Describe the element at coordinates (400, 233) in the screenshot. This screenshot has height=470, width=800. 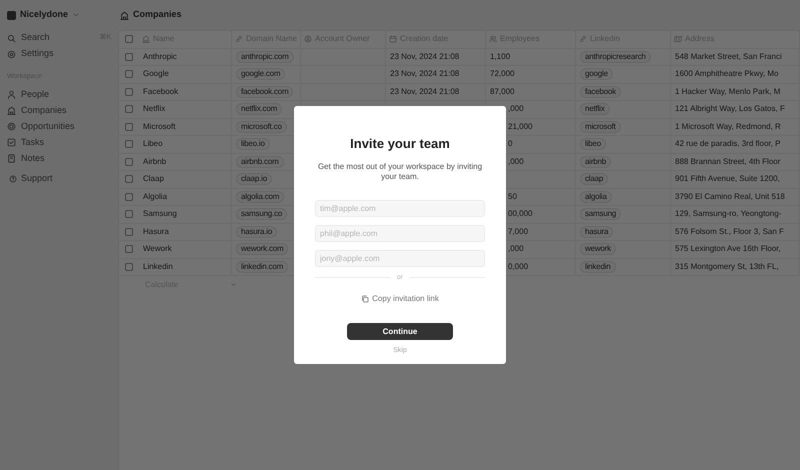
I see `email-field: phil@apple.com` at that location.